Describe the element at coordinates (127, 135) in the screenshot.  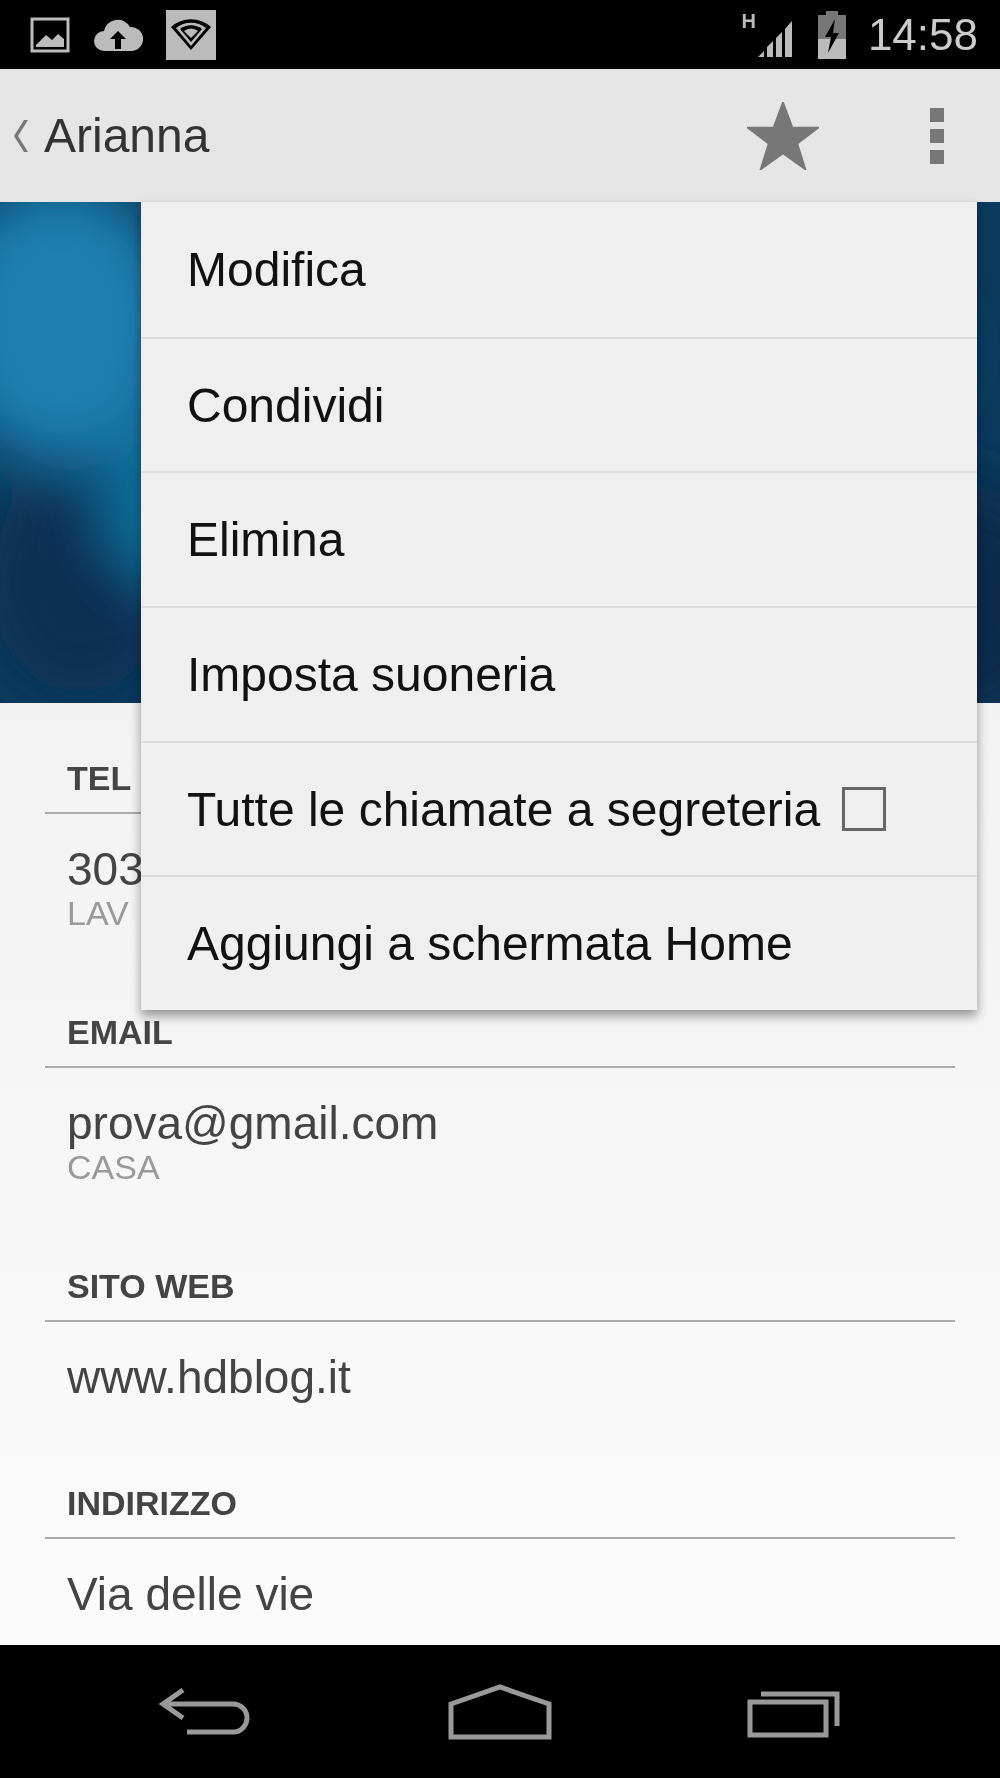
I see `contact-name-title: Arianna` at that location.